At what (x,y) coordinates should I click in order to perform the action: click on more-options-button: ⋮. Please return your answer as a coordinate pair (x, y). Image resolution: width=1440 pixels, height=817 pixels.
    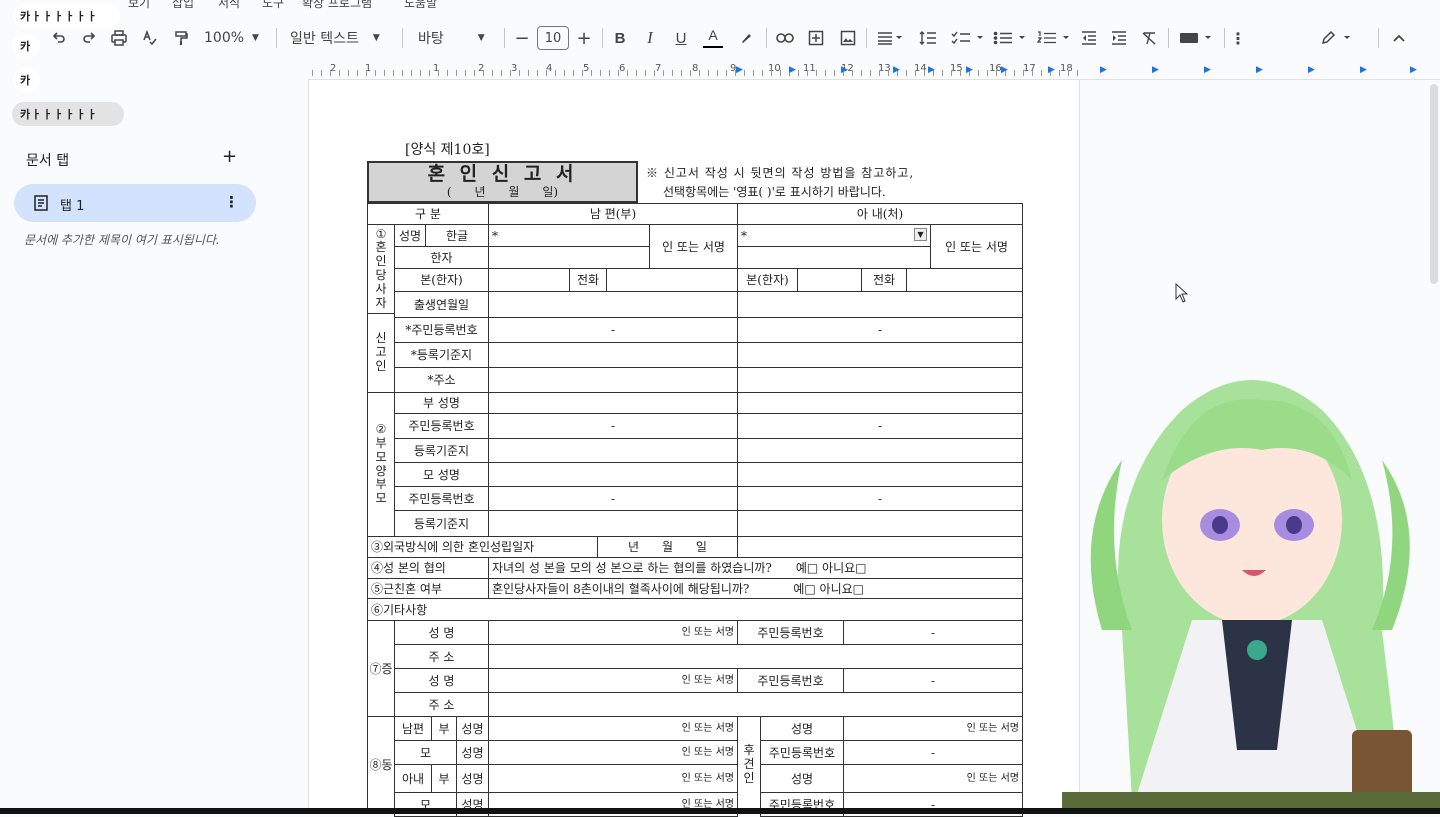
    Looking at the image, I should click on (1238, 38).